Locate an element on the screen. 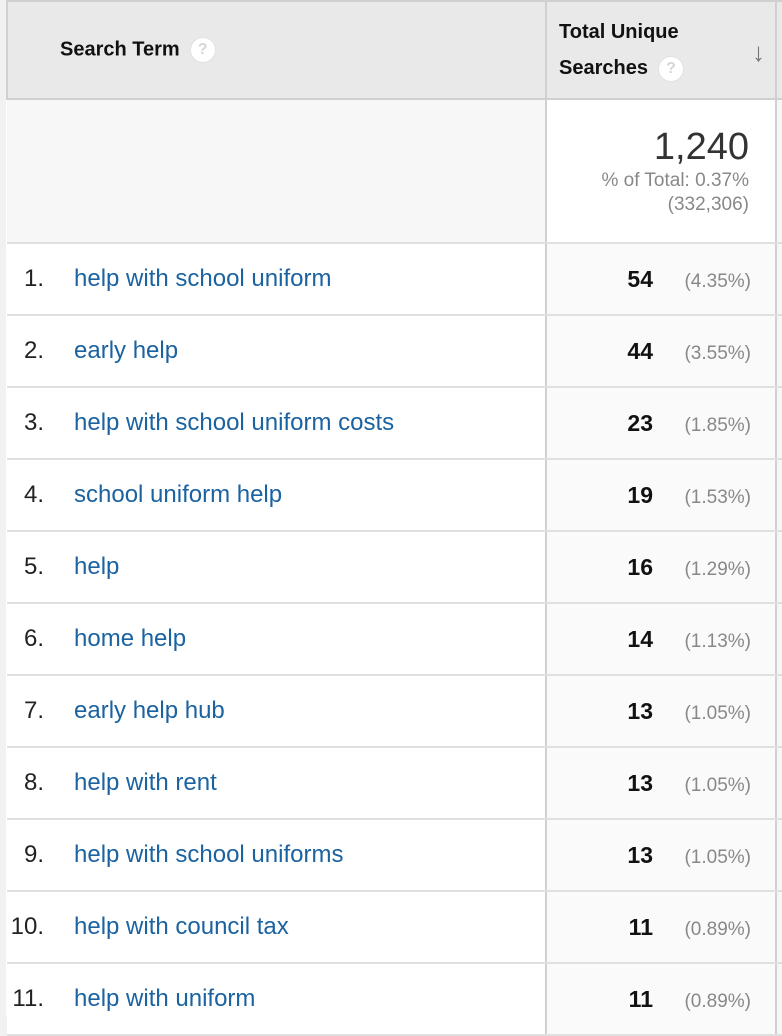  metric-cell: 16 (1.29%) is located at coordinates (661, 567).